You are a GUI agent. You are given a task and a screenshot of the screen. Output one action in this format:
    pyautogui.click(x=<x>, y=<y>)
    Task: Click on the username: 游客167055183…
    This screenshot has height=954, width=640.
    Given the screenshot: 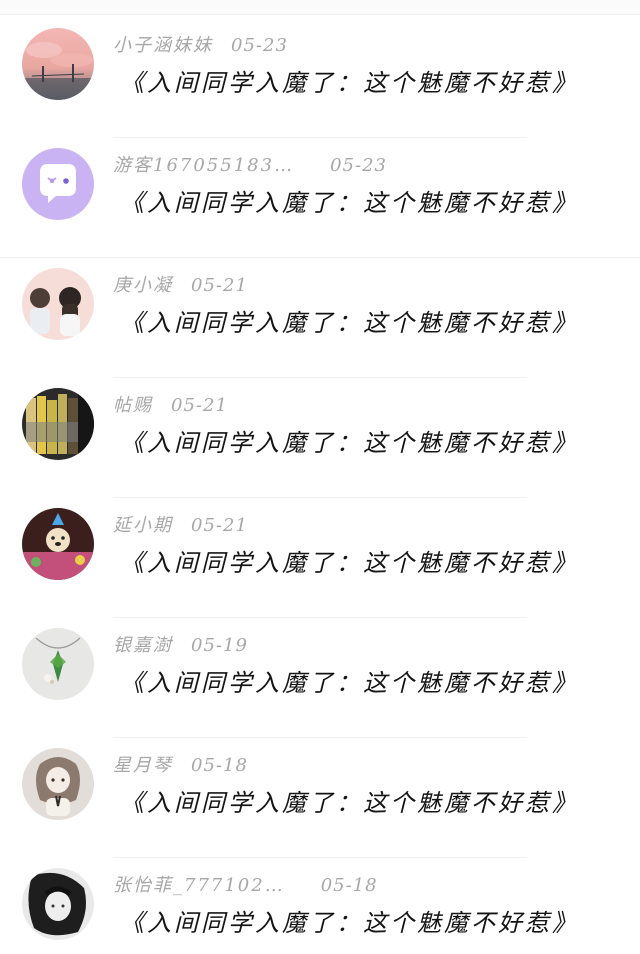 What is the action you would take?
    pyautogui.click(x=203, y=166)
    